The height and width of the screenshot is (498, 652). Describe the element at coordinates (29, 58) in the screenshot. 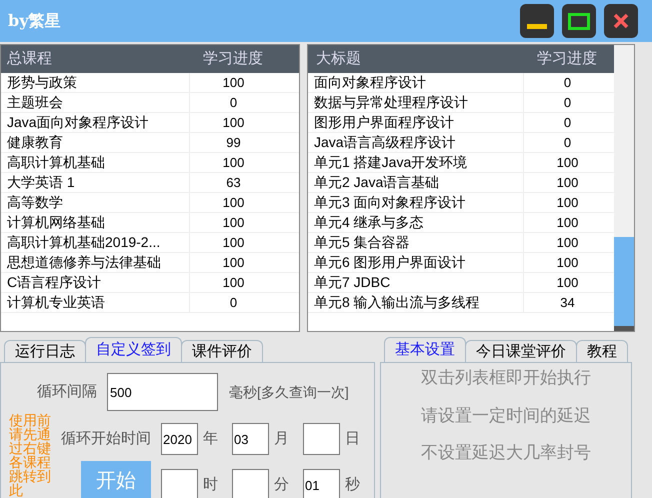

I see `column-header: 总课程` at that location.